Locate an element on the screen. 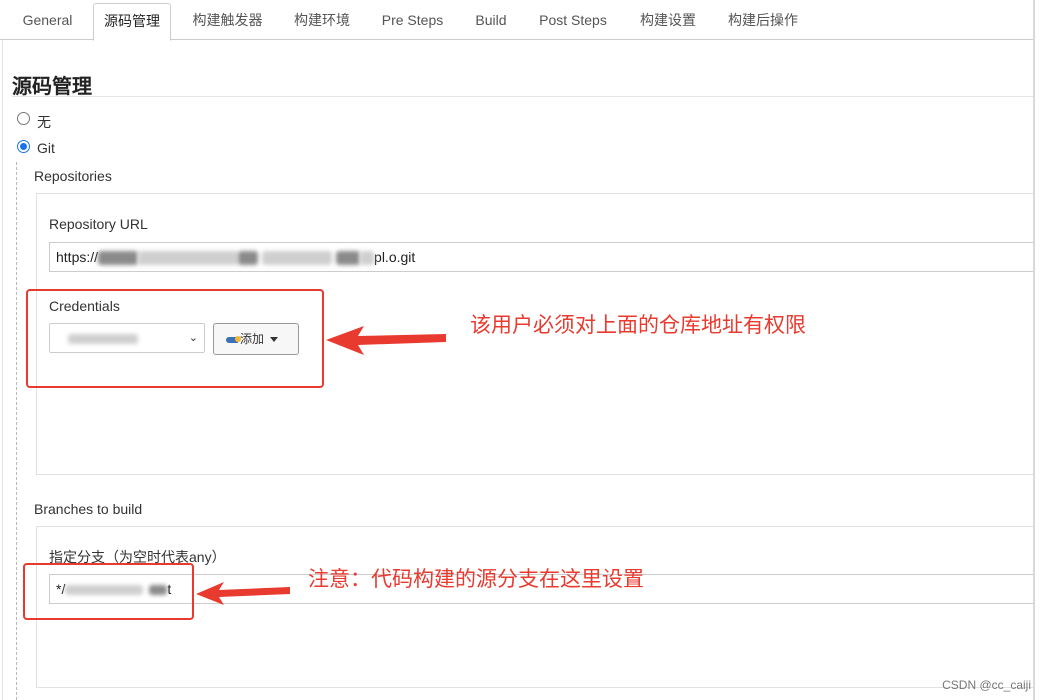 This screenshot has height=700, width=1045. branch-highlight-box is located at coordinates (108, 591).